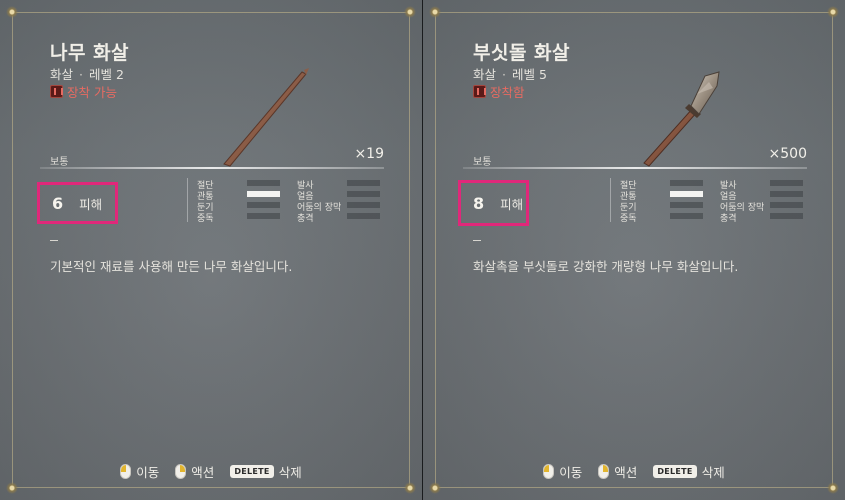 This screenshot has width=845, height=500. What do you see at coordinates (681, 119) in the screenshot?
I see `flint-arrow-icon` at bounding box center [681, 119].